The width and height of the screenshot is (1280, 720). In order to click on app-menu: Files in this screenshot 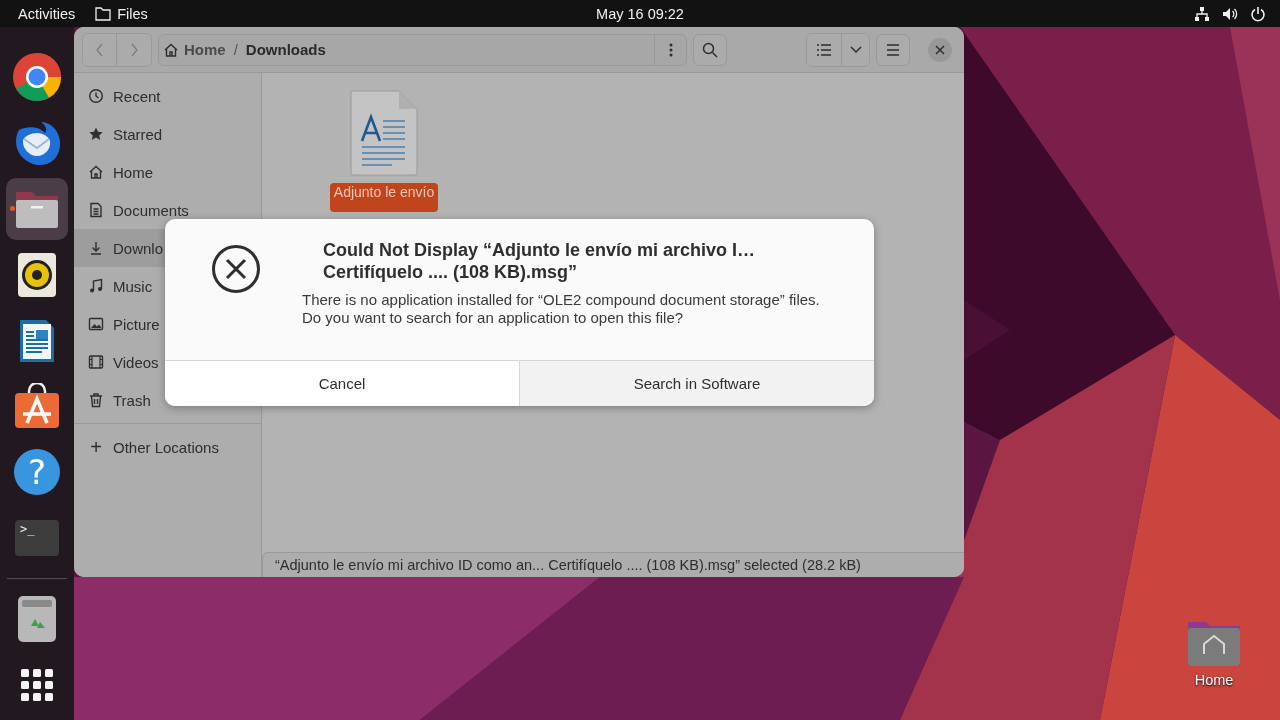, I will do `click(121, 13)`.